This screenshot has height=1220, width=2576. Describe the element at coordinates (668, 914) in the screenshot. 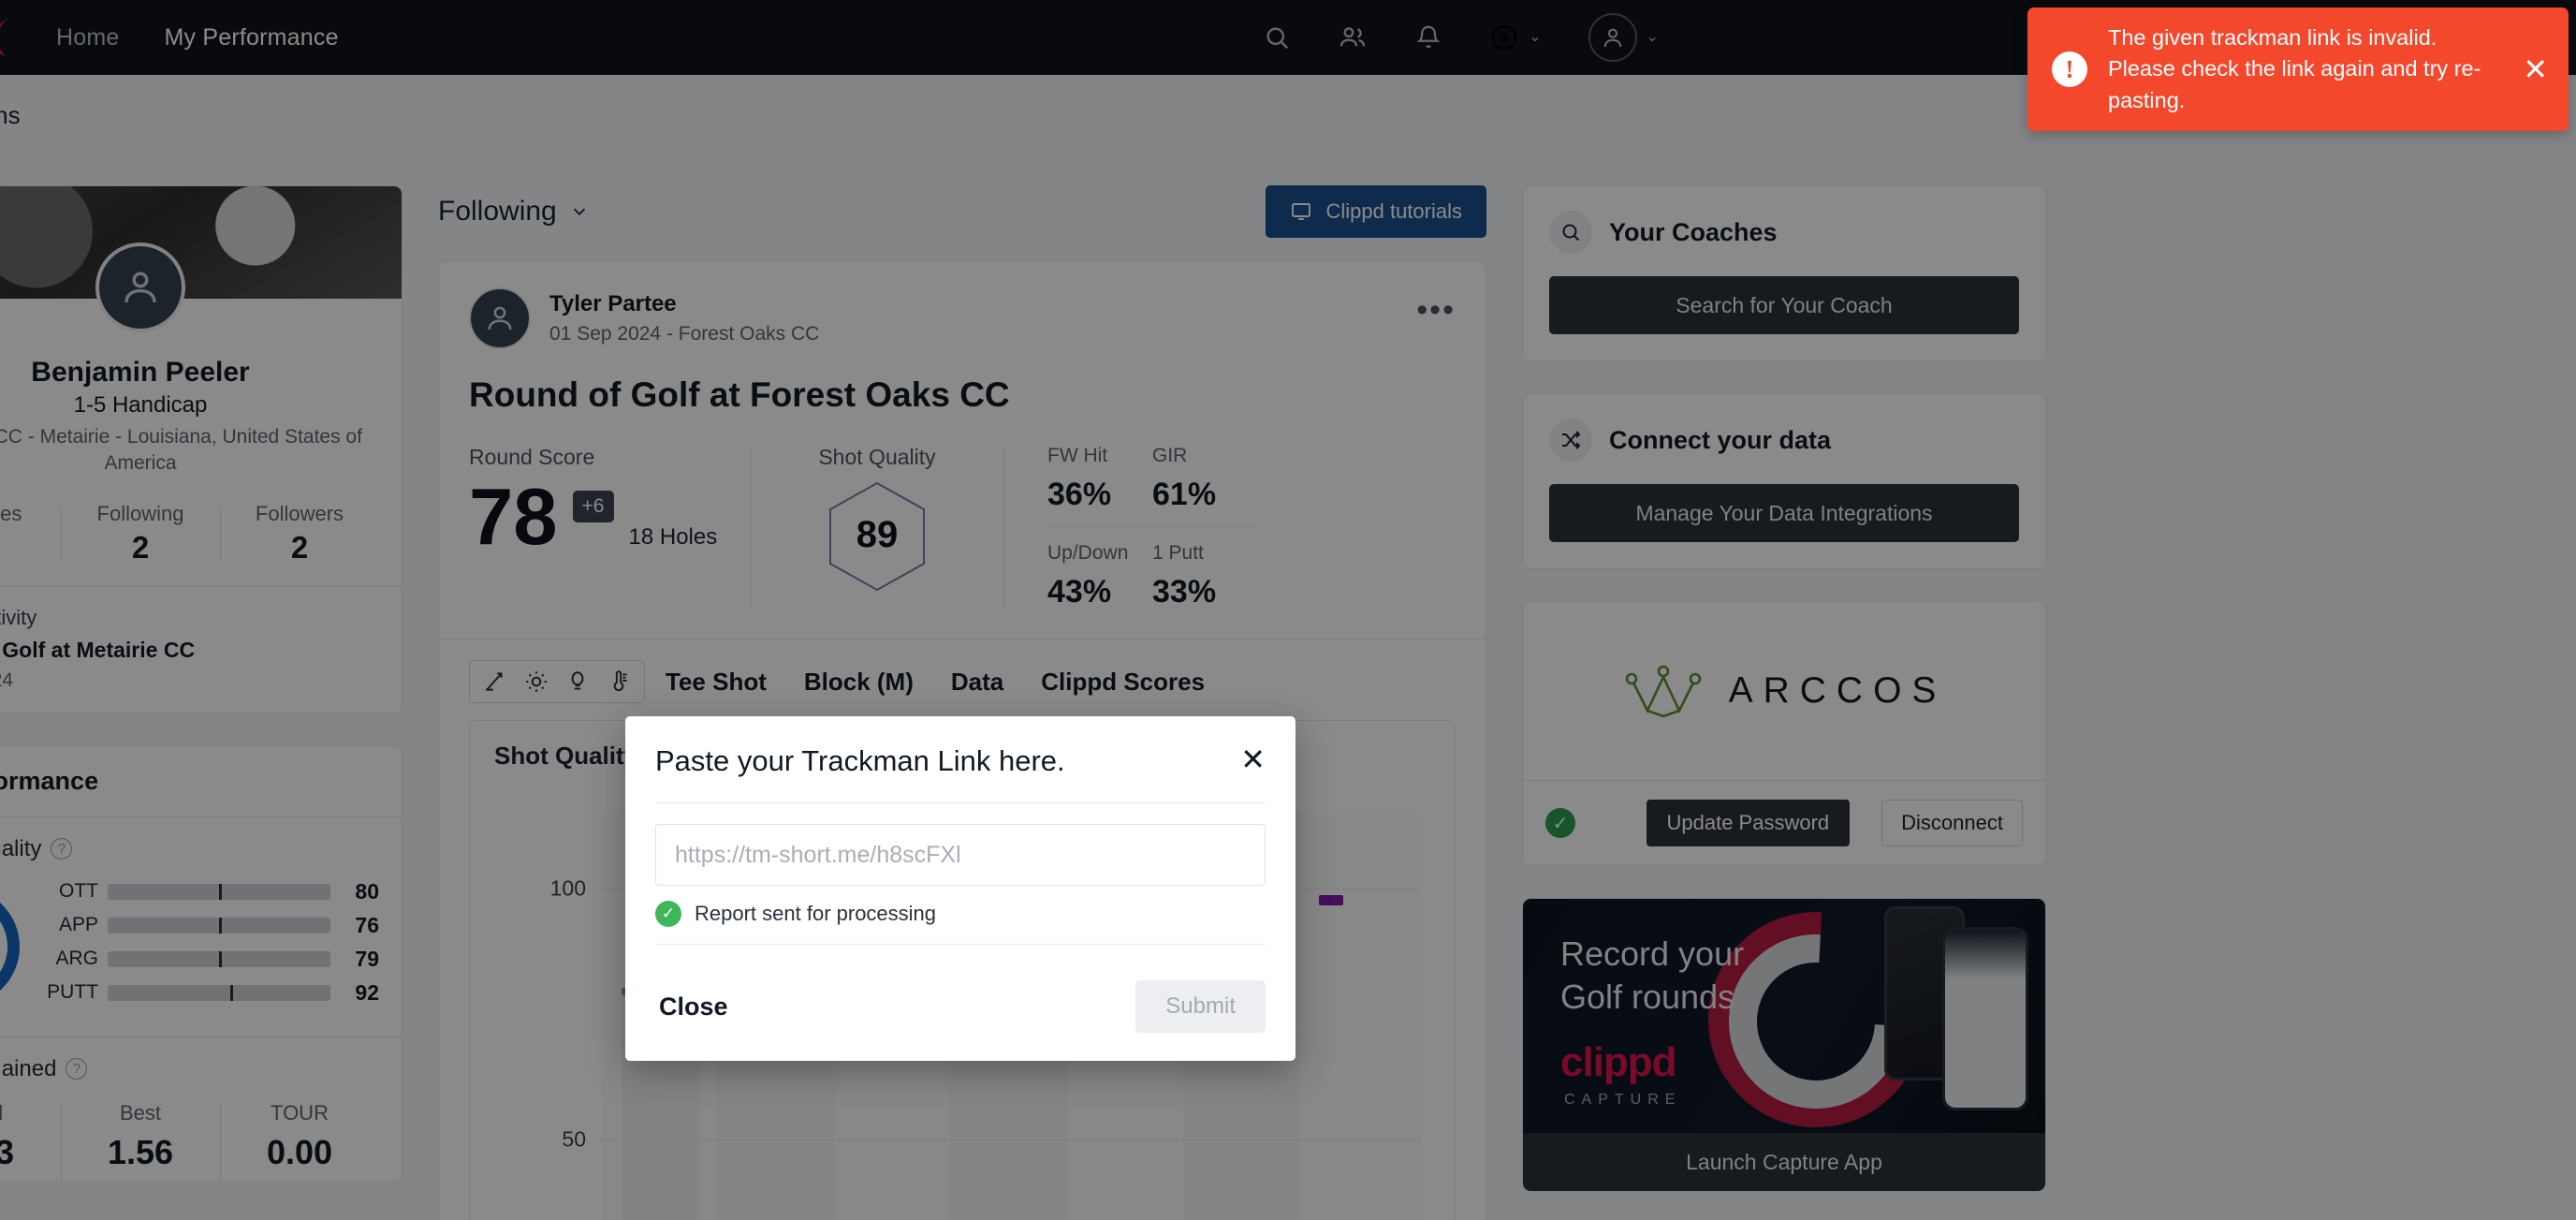

I see `check-circle-icon: ✓` at that location.